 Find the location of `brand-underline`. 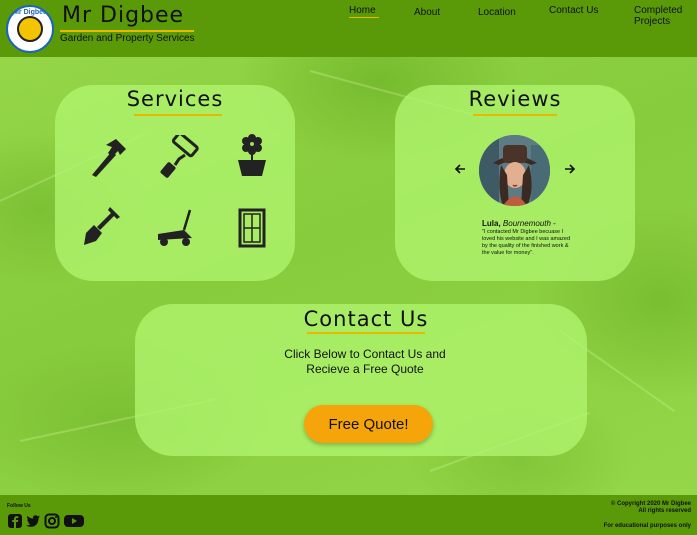

brand-underline is located at coordinates (127, 31).